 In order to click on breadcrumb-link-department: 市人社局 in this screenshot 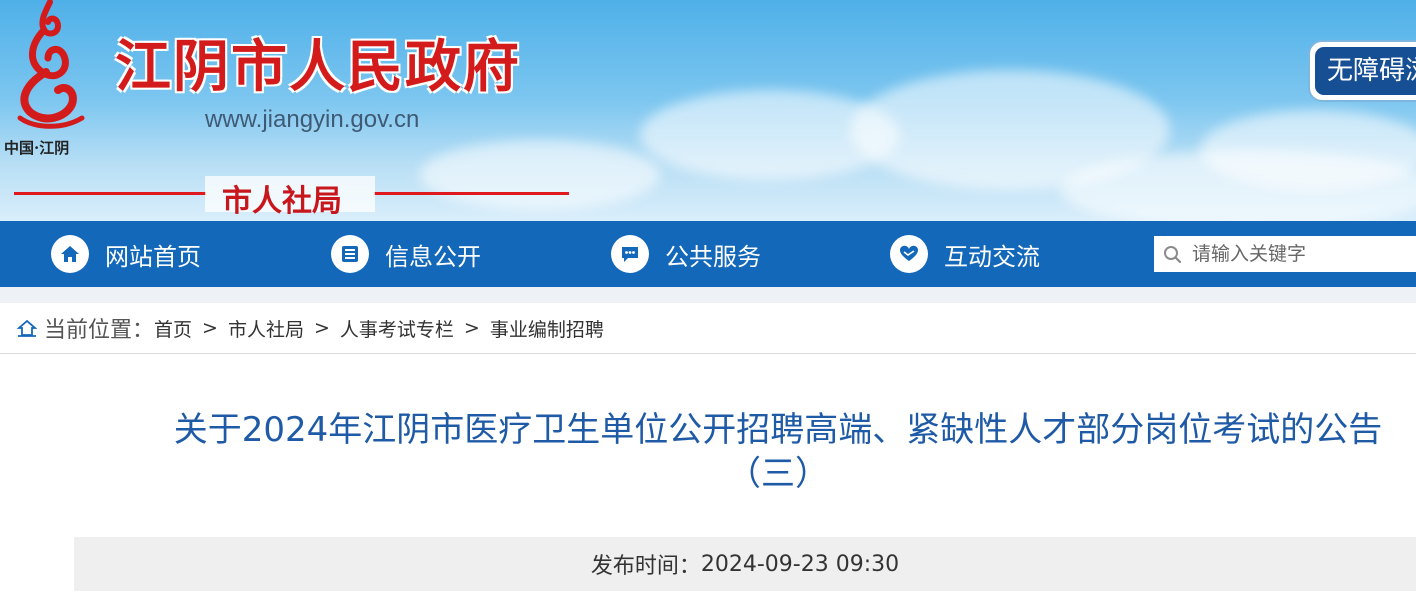, I will do `click(266, 328)`.